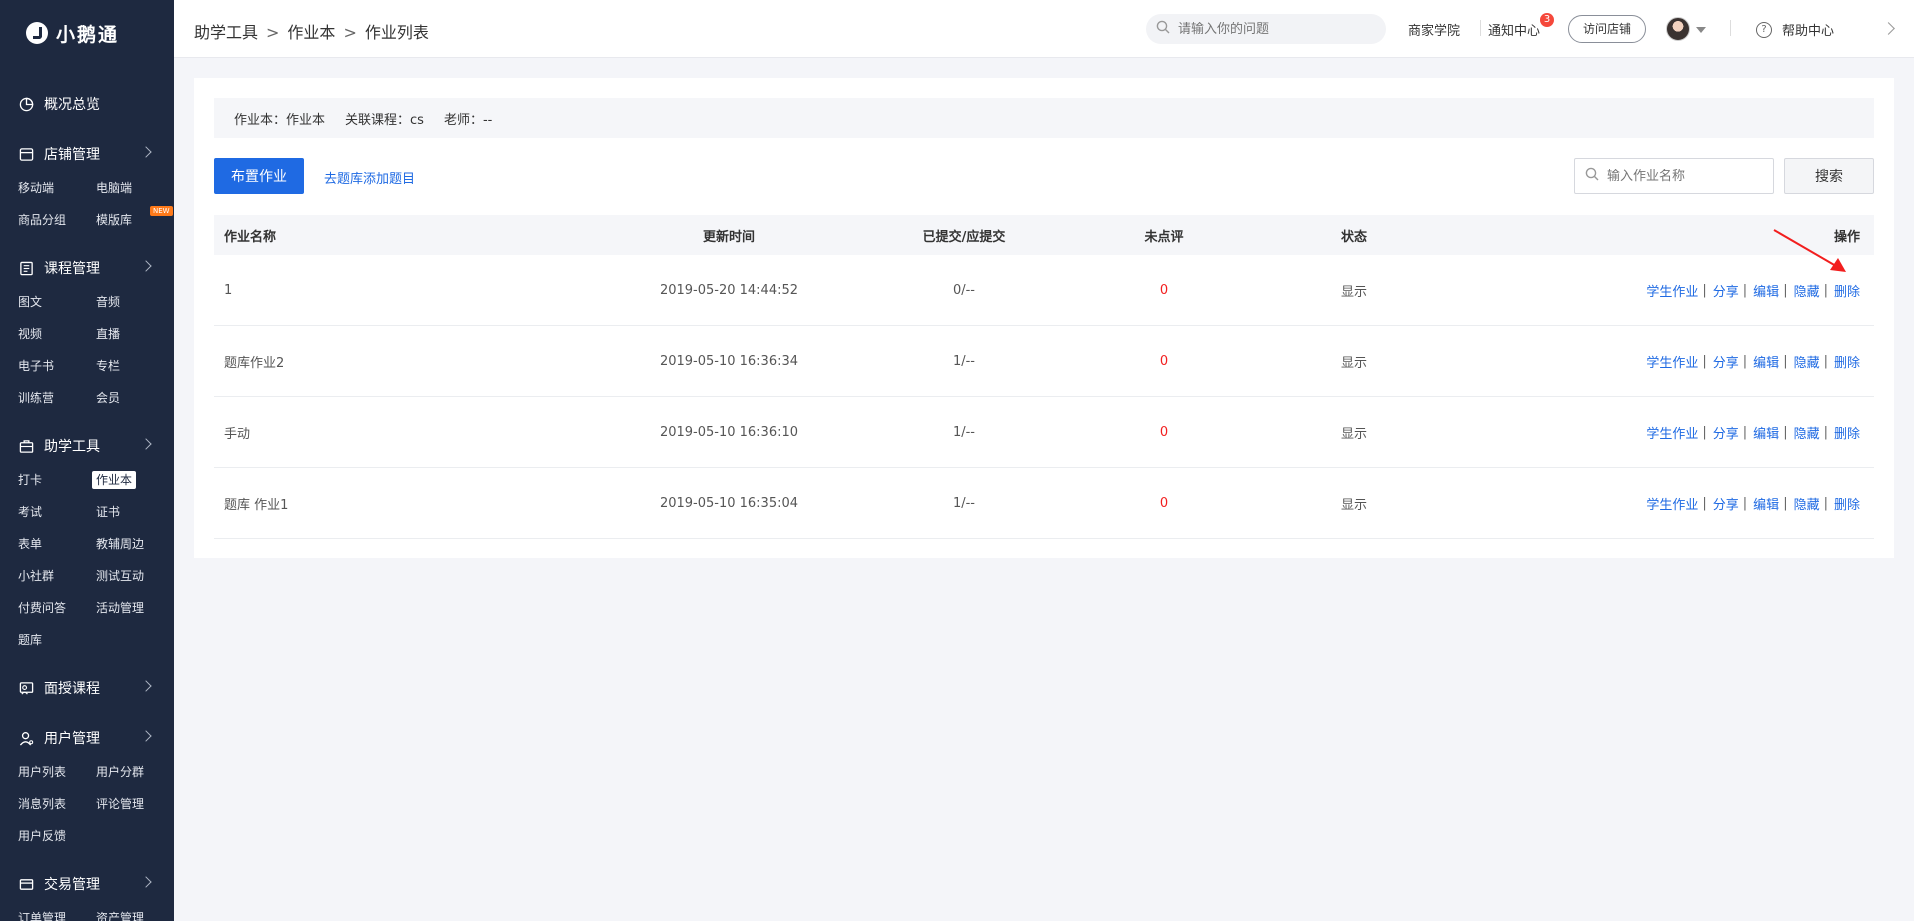  I want to click on visit-store-button: 访问店铺, so click(1607, 29).